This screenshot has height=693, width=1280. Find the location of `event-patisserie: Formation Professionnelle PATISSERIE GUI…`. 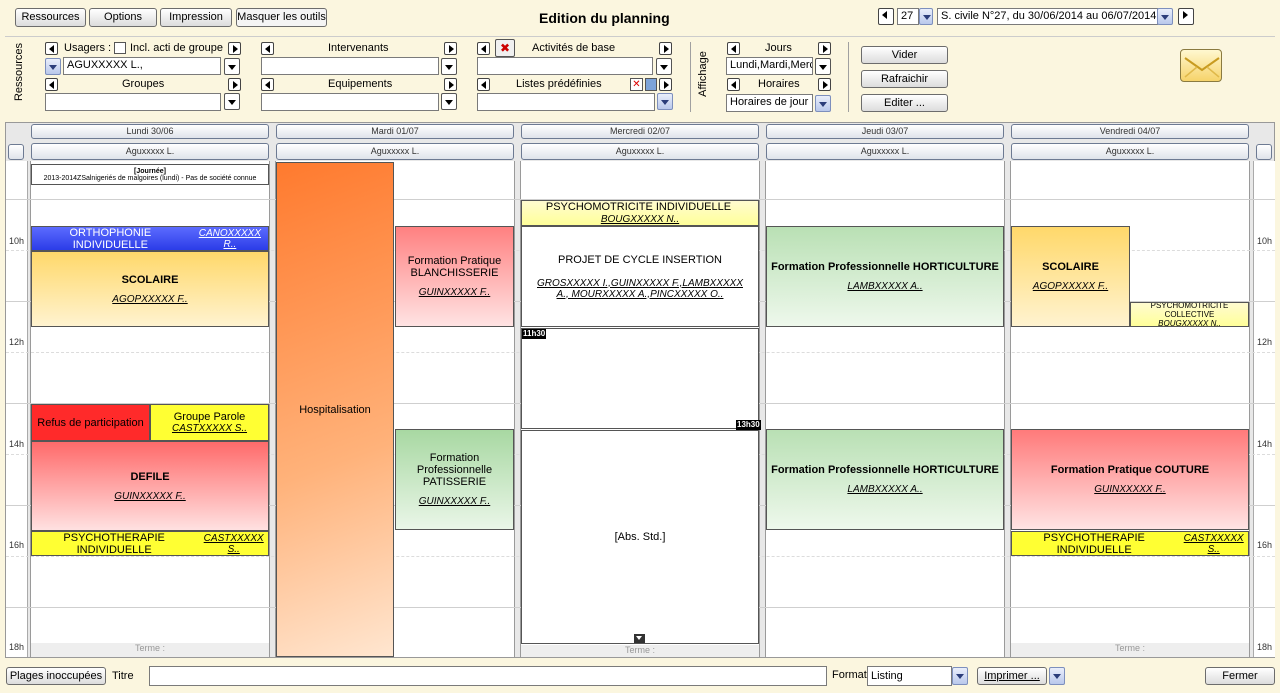

event-patisserie: Formation Professionnelle PATISSERIE GUI… is located at coordinates (454, 479).